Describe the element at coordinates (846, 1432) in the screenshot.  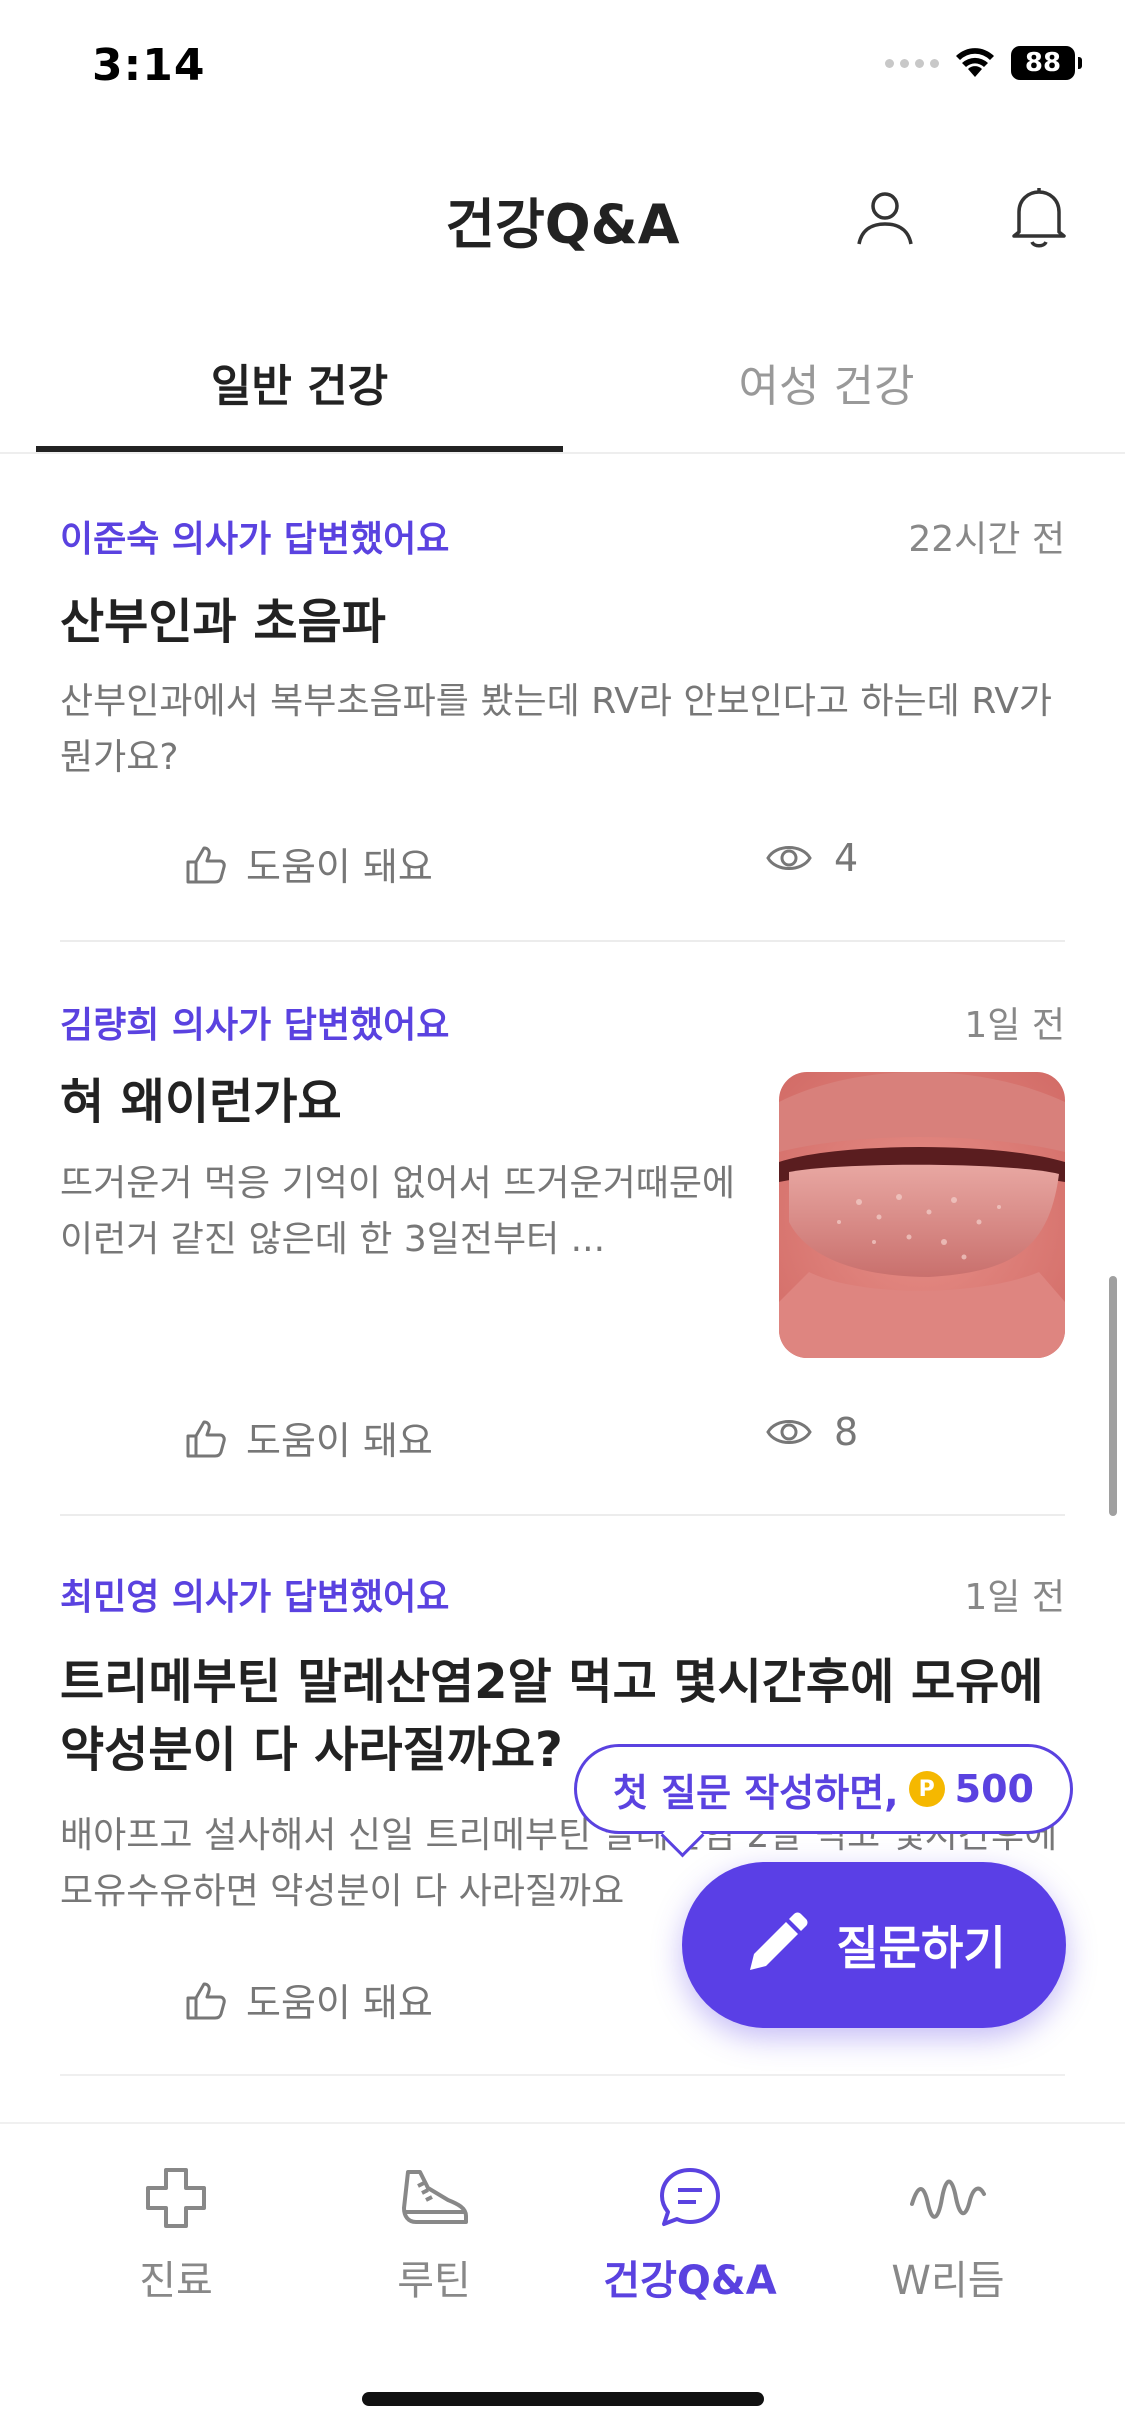
I see `view-count-value: 8` at that location.